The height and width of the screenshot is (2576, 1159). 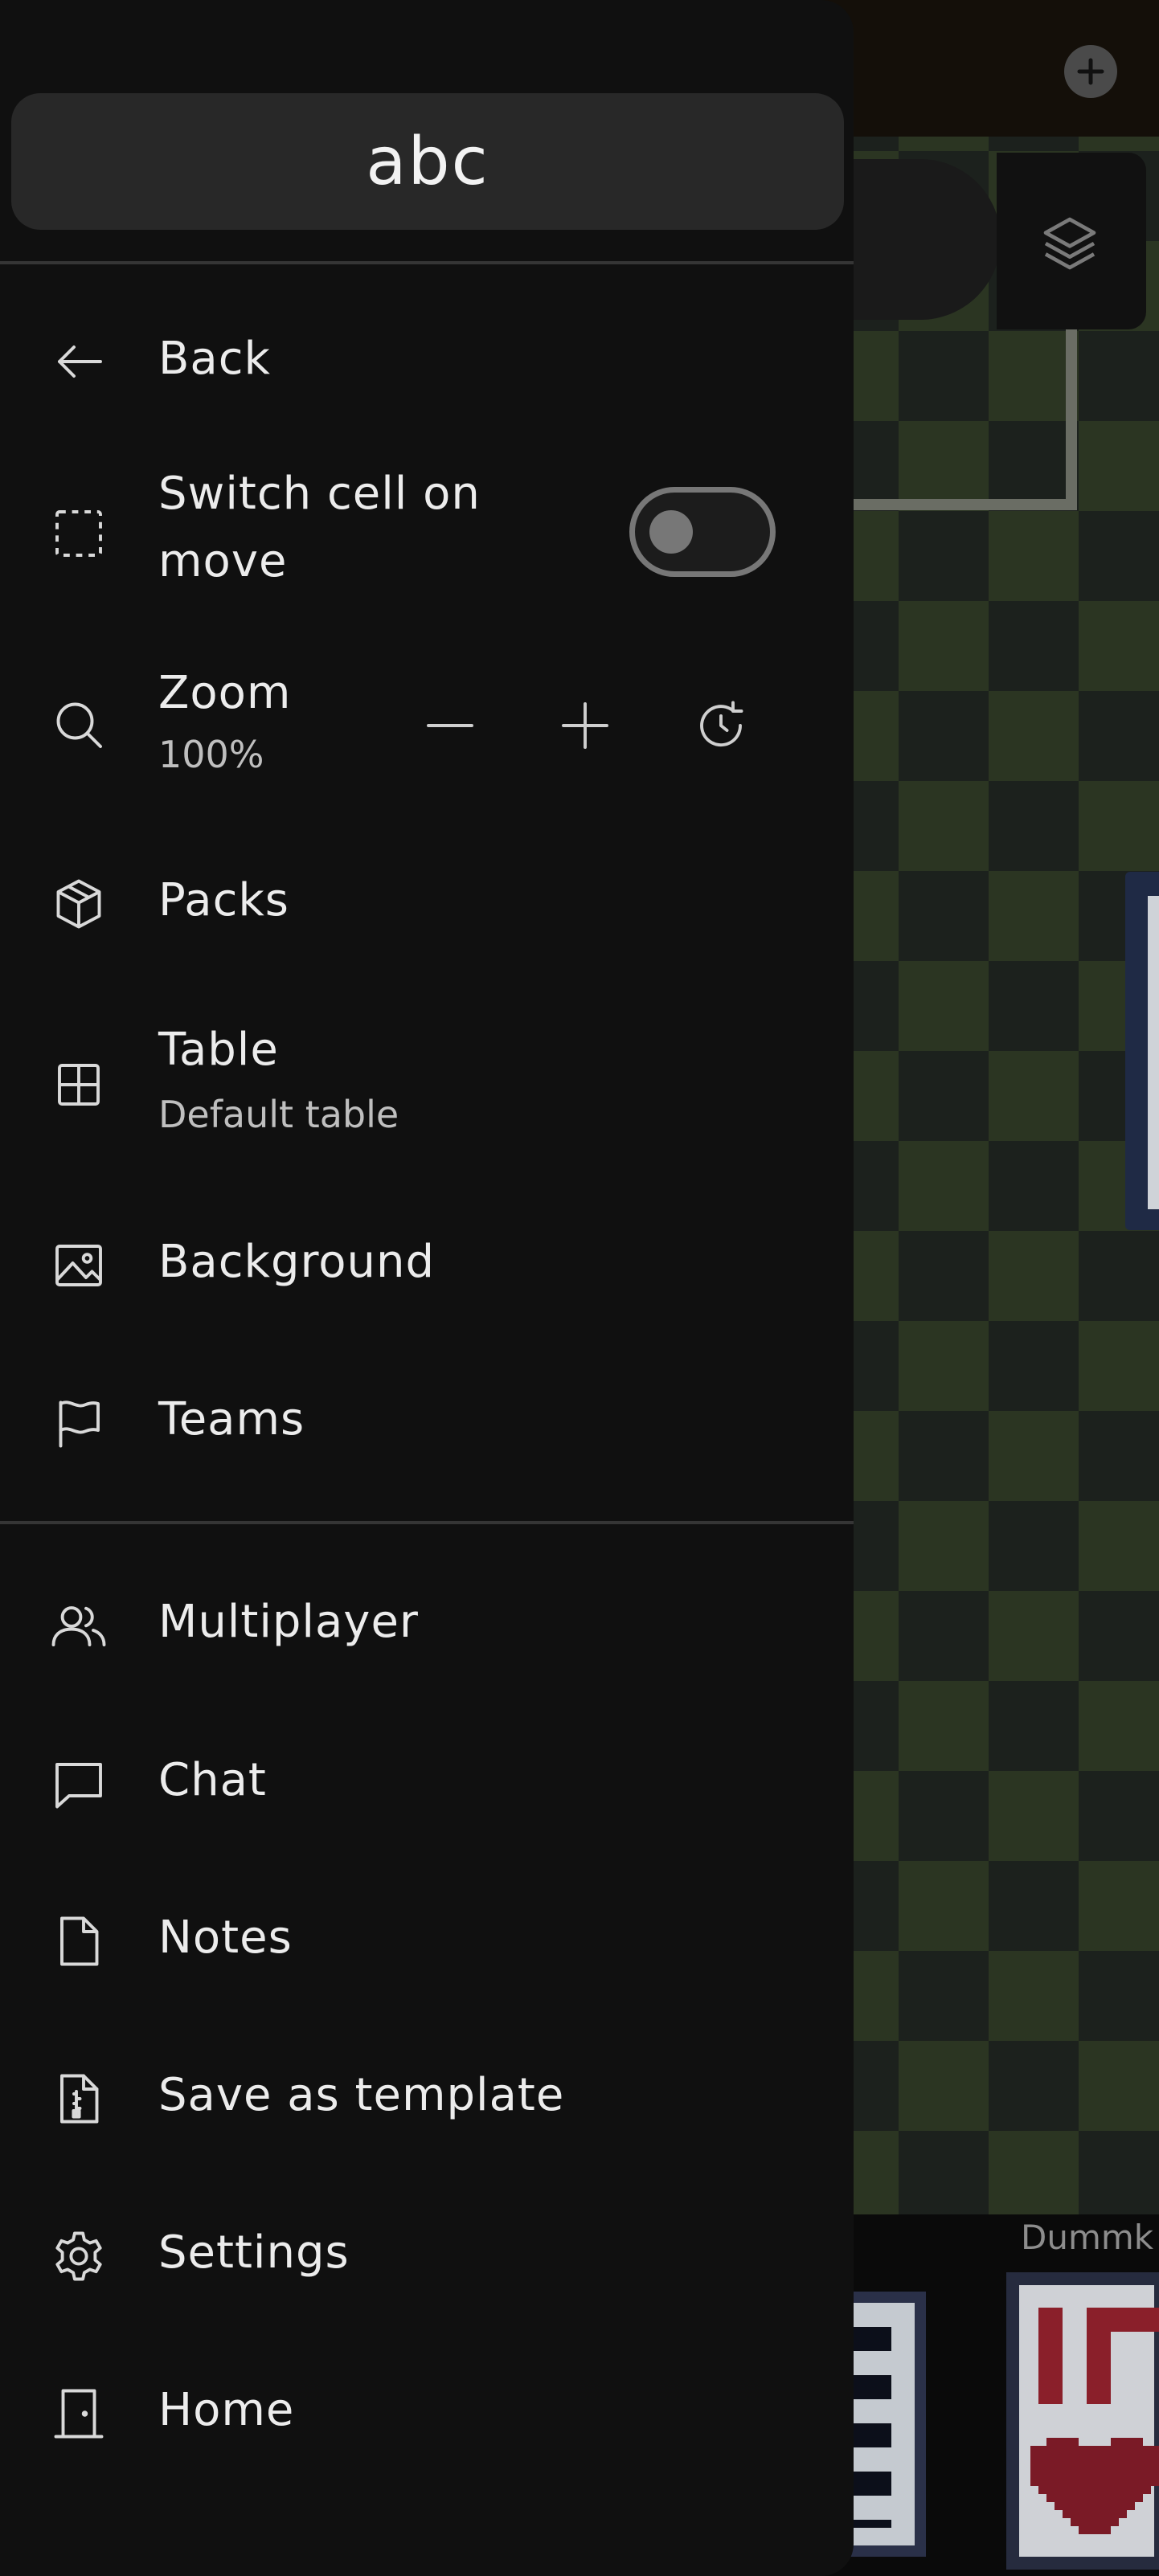 I want to click on menu-item-background: Background, so click(x=427, y=1265).